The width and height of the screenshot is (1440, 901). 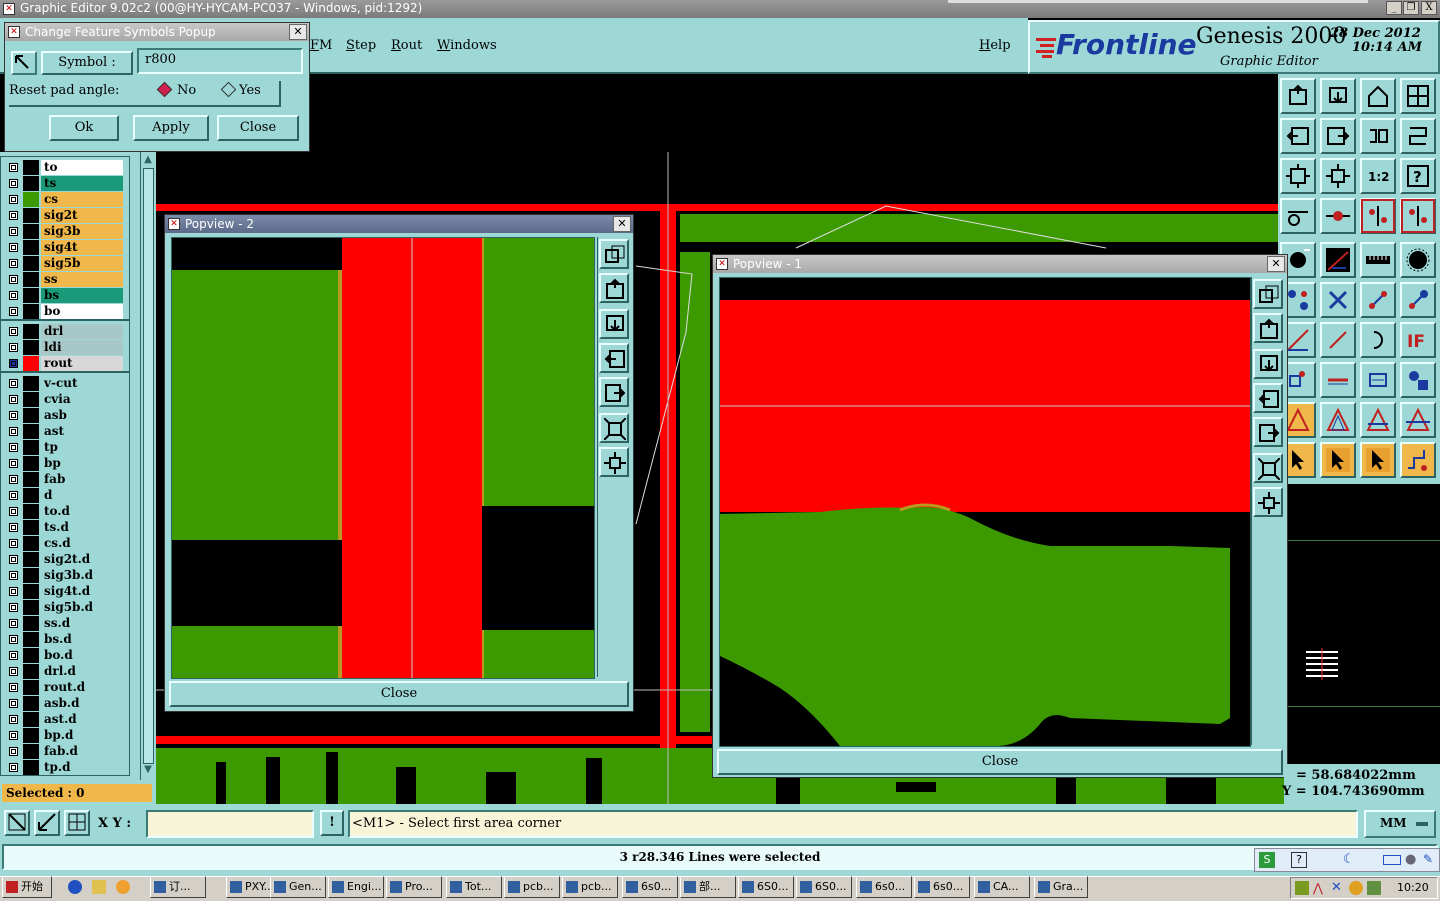 I want to click on layer-row: sig5b, so click(x=64, y=263).